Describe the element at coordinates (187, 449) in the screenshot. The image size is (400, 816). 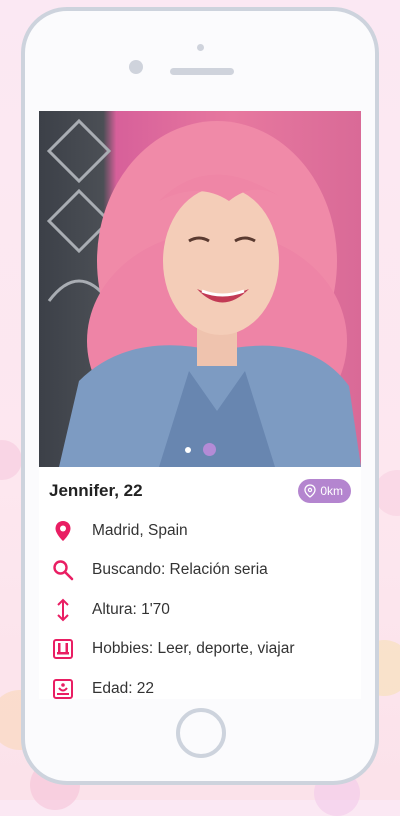
I see `pagination-dot` at that location.